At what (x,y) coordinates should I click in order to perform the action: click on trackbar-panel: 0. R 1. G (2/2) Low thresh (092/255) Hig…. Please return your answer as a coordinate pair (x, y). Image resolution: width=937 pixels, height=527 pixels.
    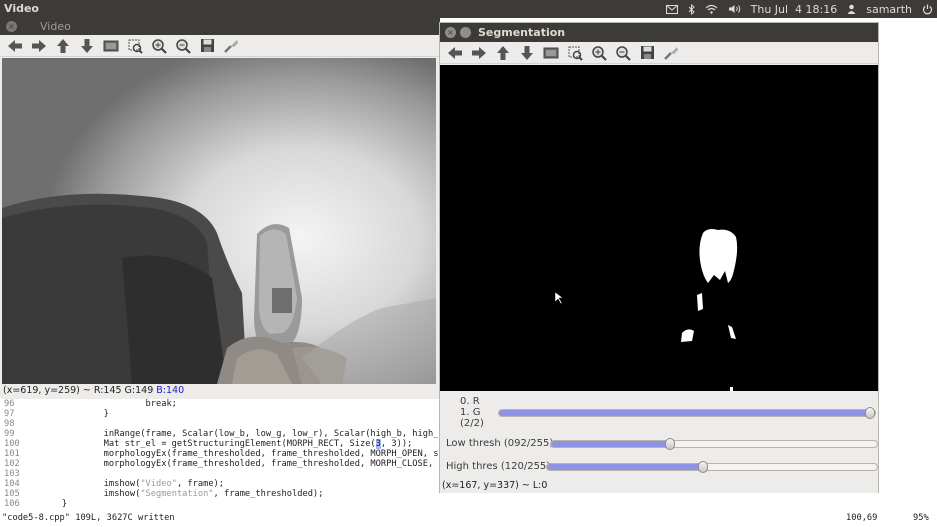
    Looking at the image, I should click on (659, 435).